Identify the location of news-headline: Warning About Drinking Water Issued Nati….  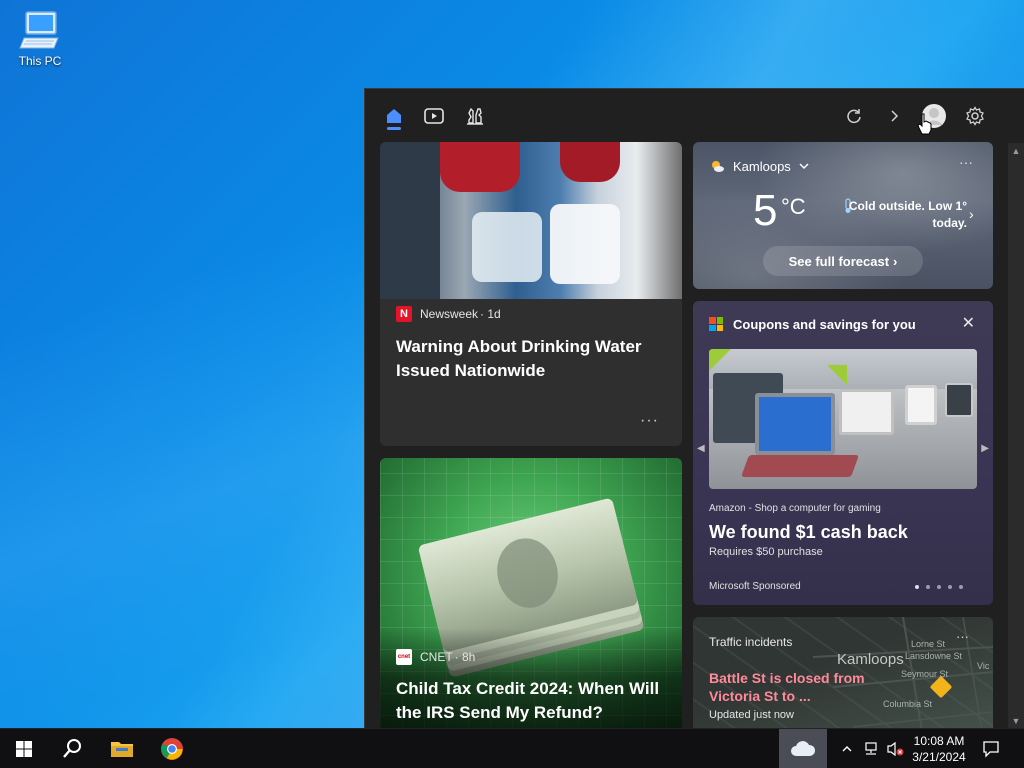
(532, 359).